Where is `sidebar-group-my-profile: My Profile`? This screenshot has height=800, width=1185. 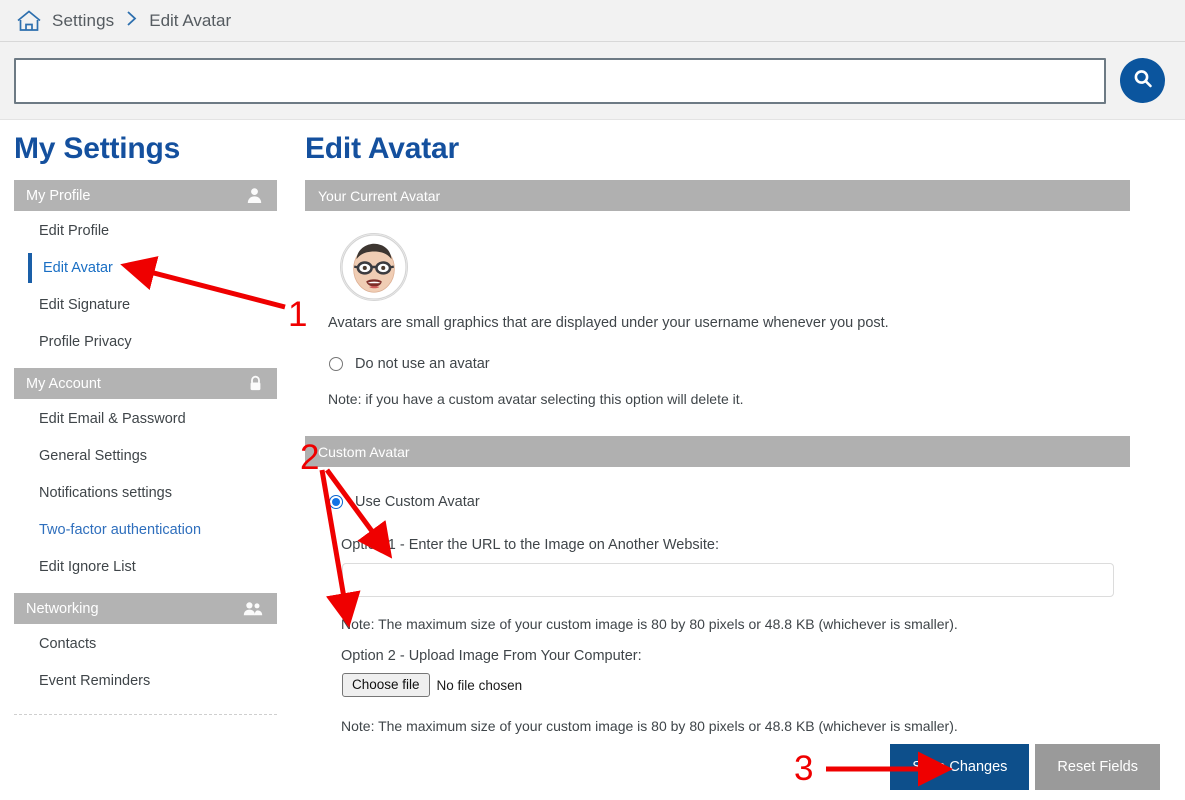 sidebar-group-my-profile: My Profile is located at coordinates (145, 195).